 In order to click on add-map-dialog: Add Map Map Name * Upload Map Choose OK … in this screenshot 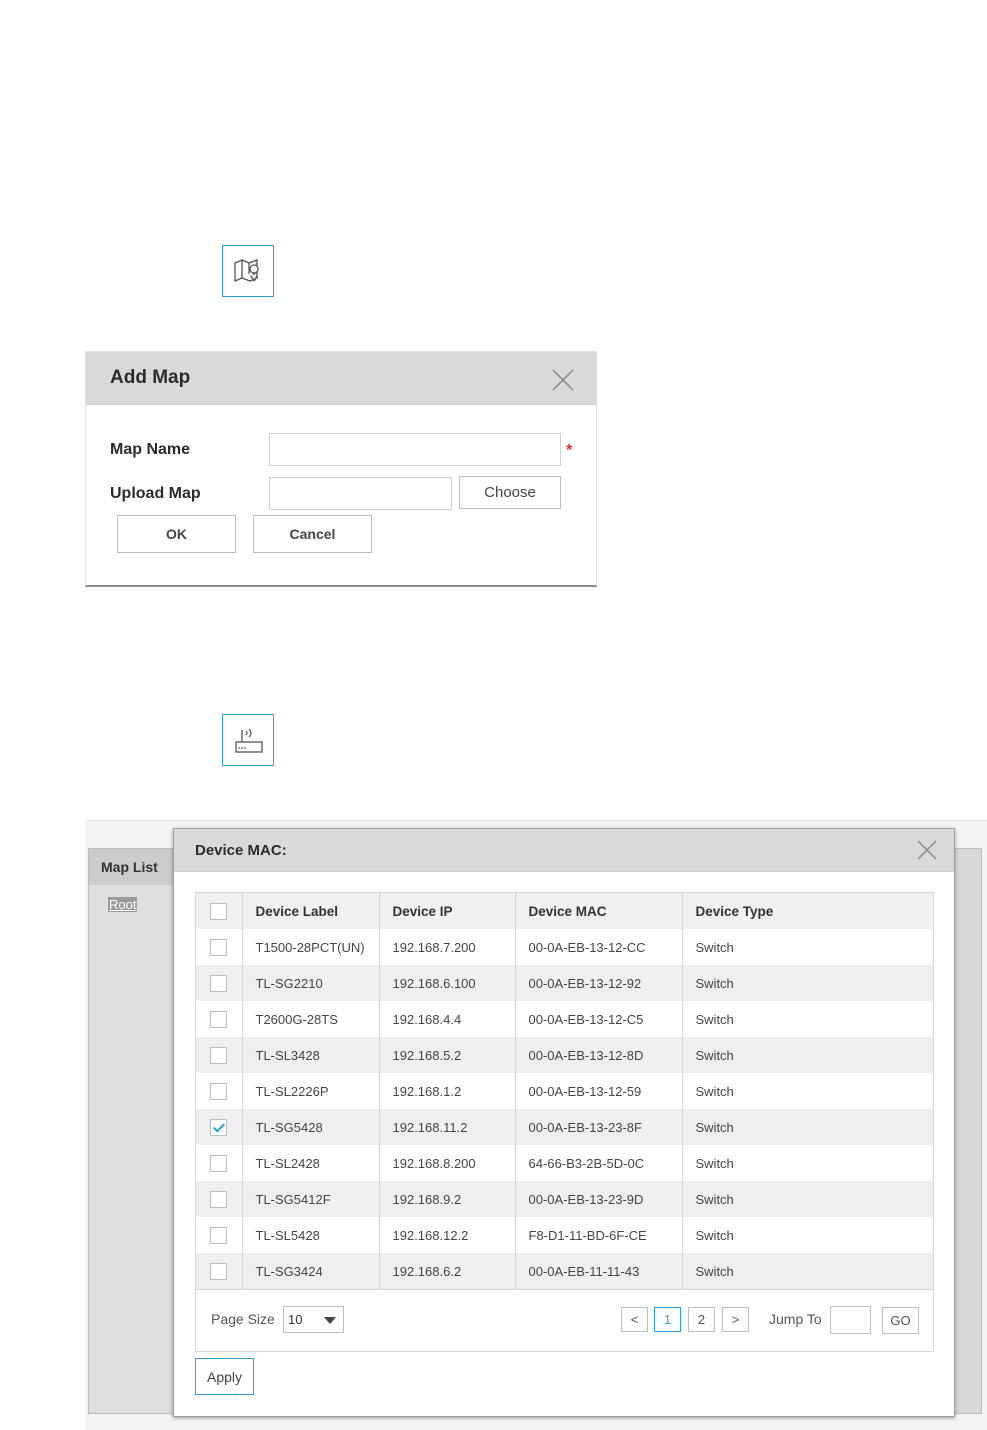, I will do `click(341, 469)`.